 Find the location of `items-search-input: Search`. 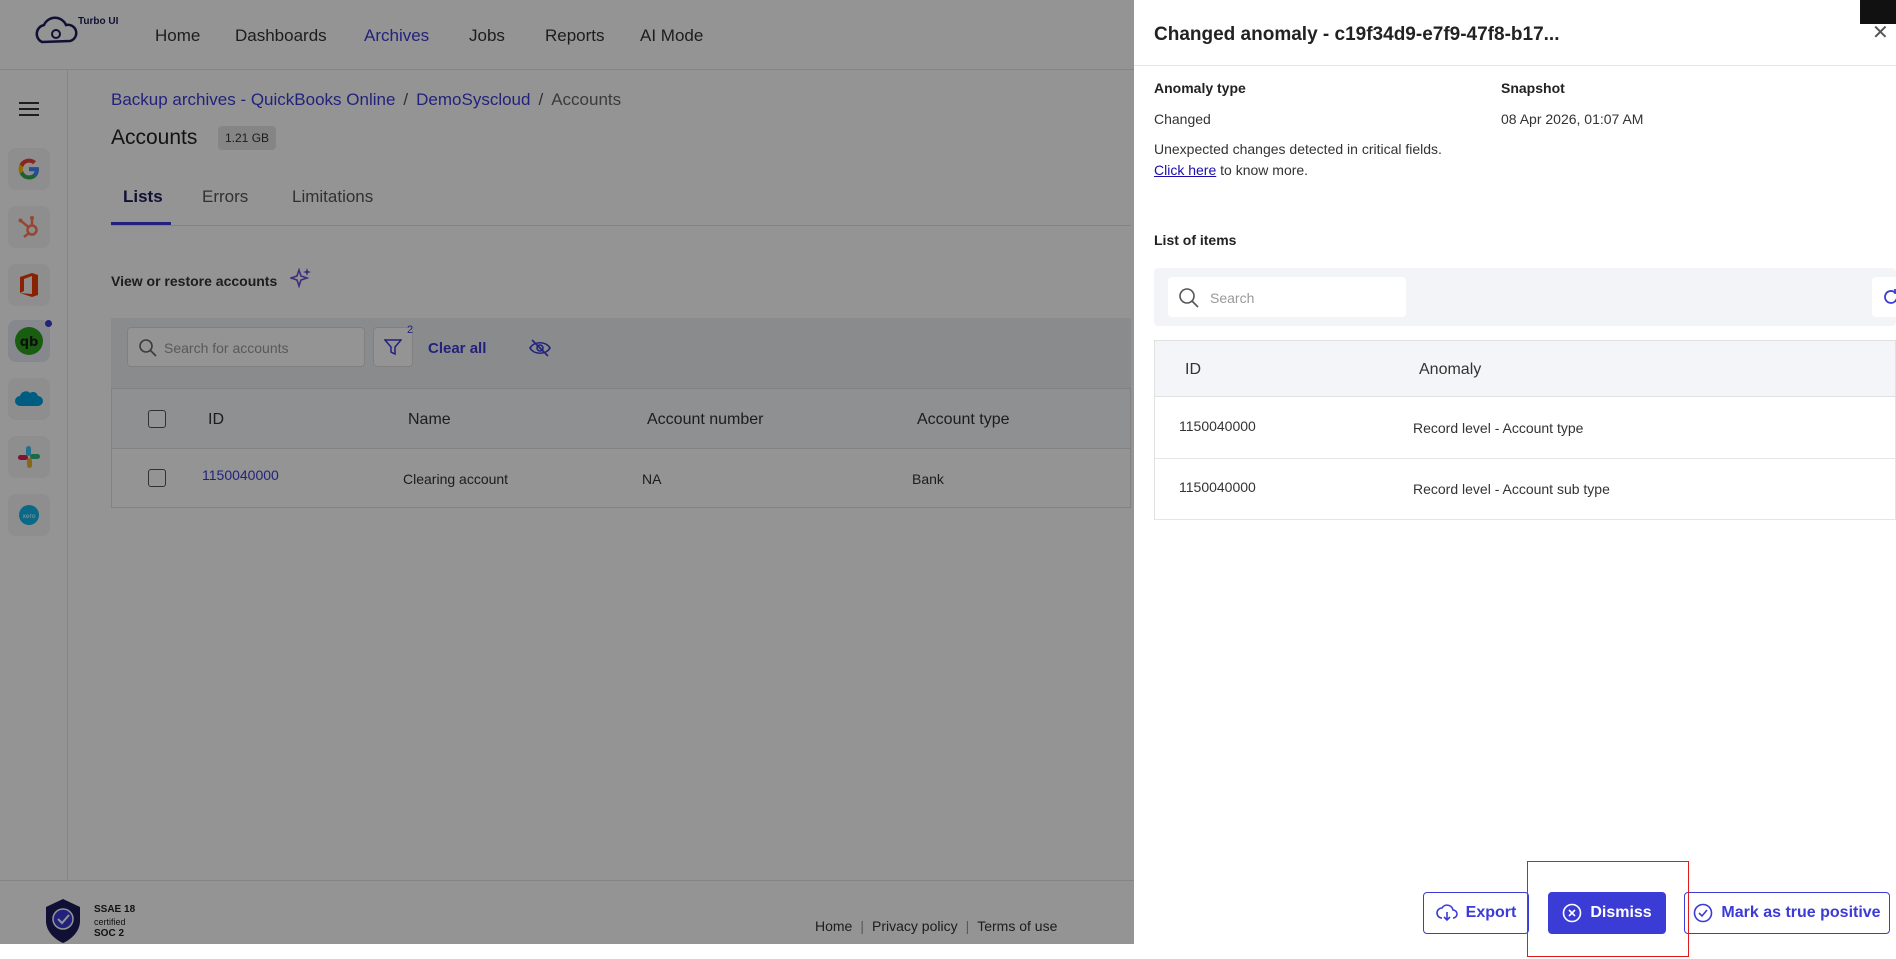

items-search-input: Search is located at coordinates (1287, 297).